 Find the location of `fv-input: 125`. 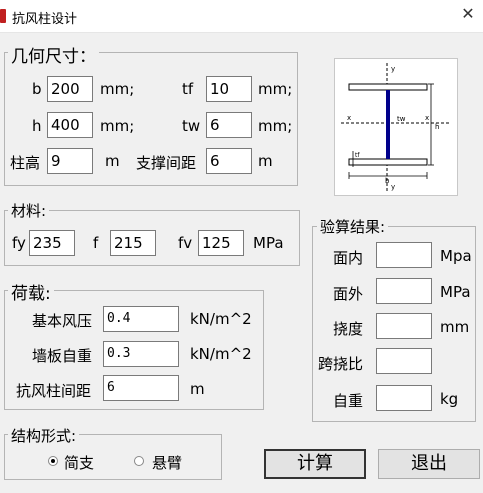

fv-input: 125 is located at coordinates (221, 243).